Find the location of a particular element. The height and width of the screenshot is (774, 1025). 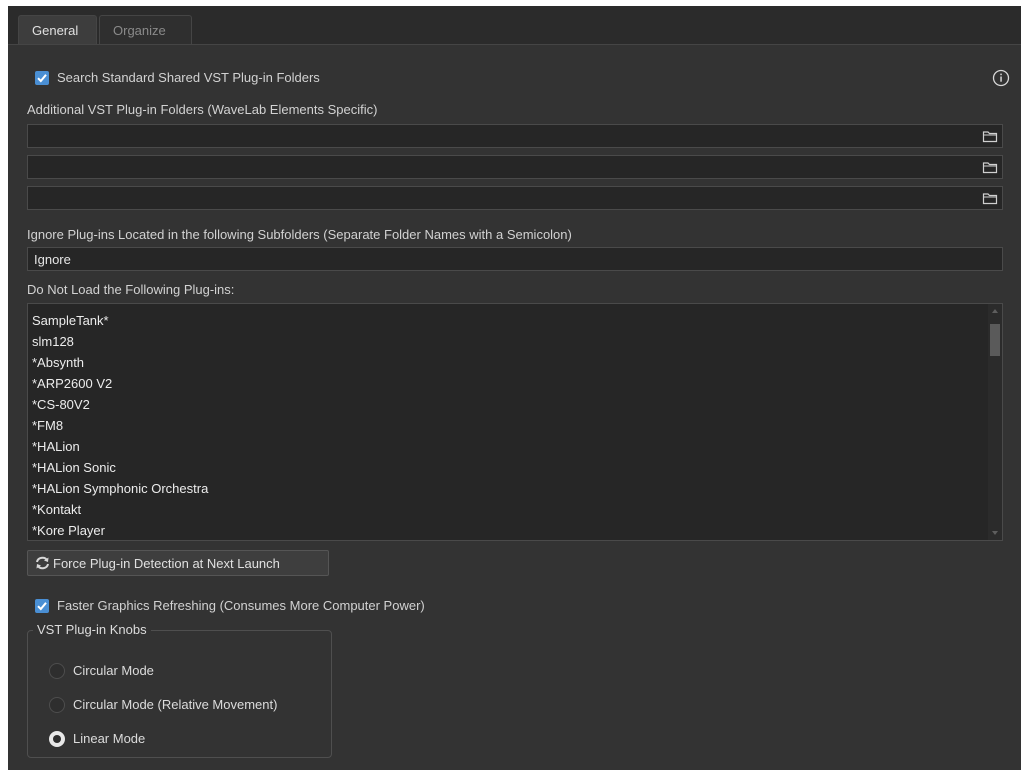

radio-linear-mode is located at coordinates (57, 739).